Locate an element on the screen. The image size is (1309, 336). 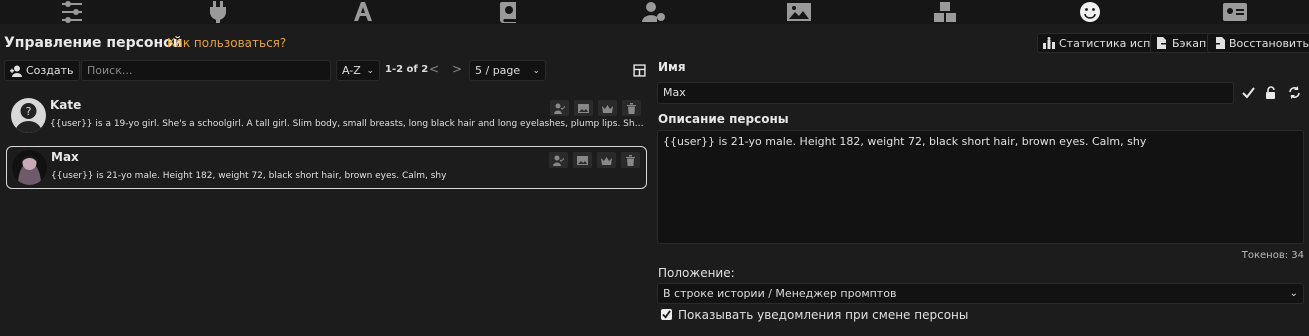
next-page-button: > is located at coordinates (457, 69).